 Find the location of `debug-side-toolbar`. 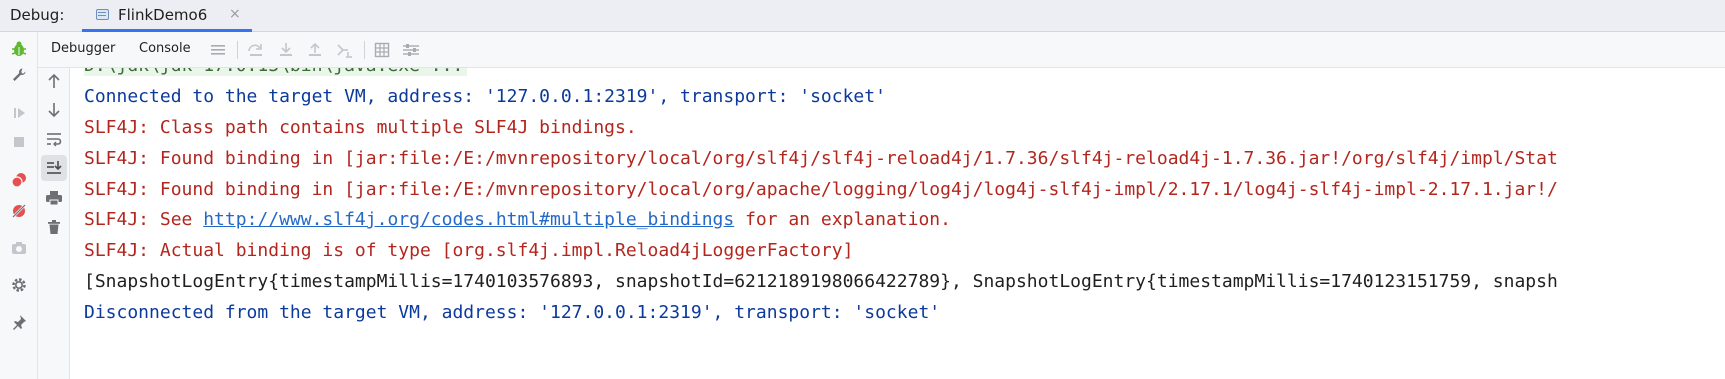

debug-side-toolbar is located at coordinates (19, 205).